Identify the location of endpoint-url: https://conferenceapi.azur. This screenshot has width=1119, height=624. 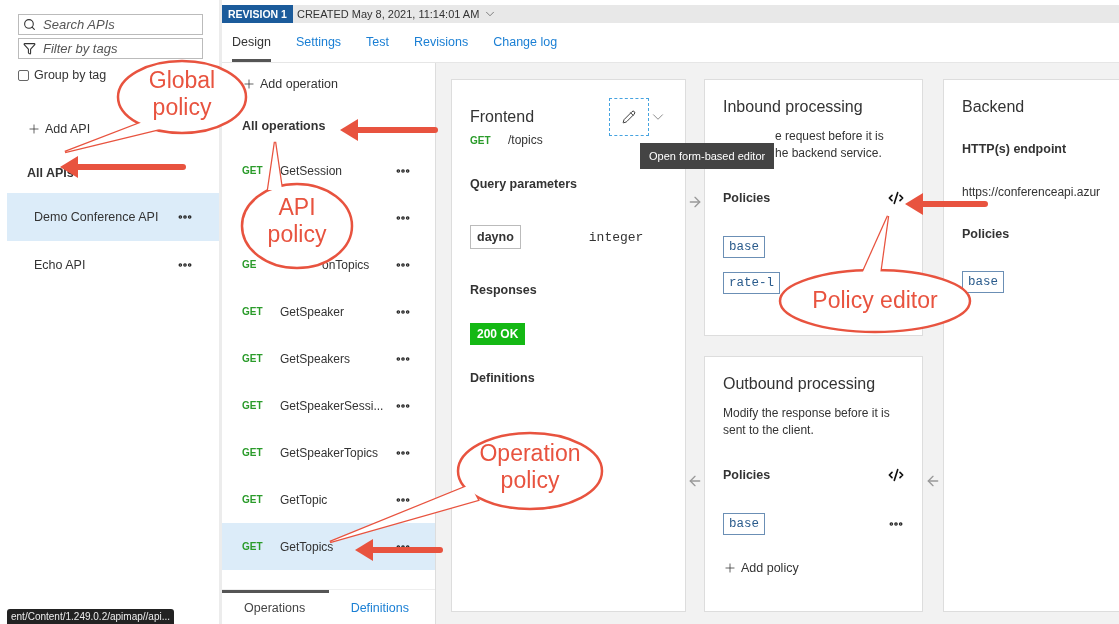
(1031, 192).